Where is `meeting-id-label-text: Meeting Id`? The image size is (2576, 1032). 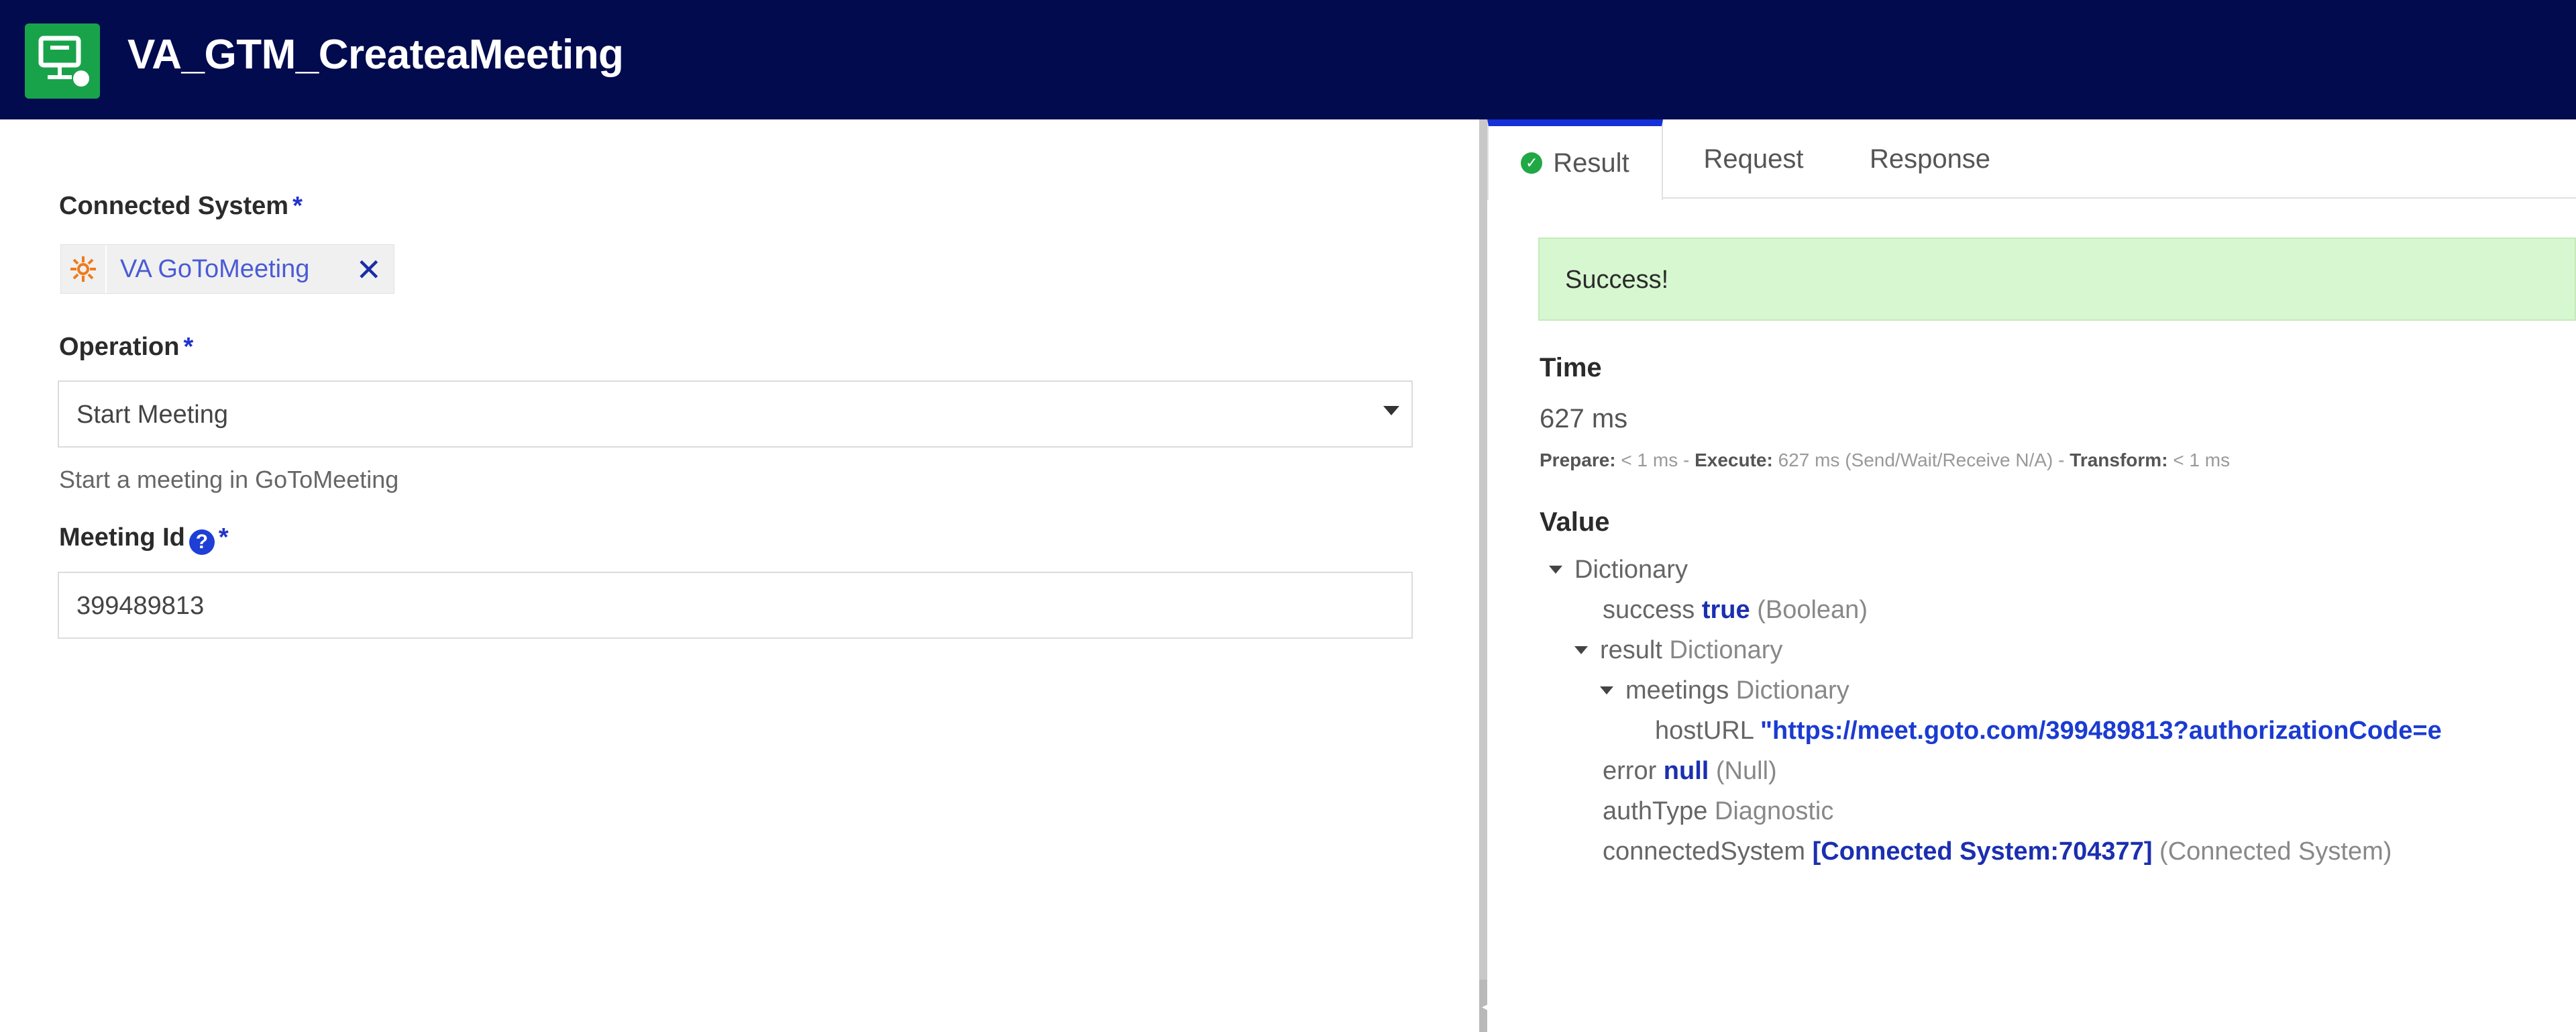 meeting-id-label-text: Meeting Id is located at coordinates (122, 537).